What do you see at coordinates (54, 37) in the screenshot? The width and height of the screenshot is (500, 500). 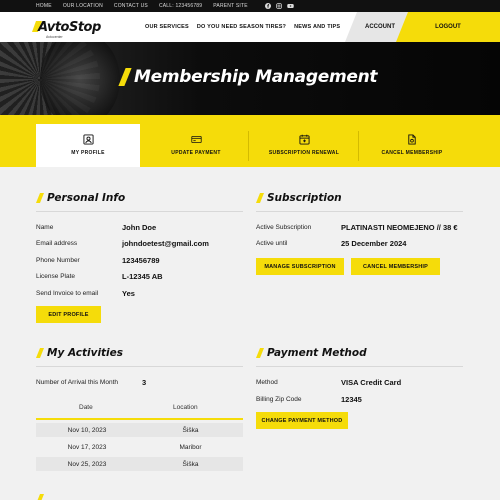 I see `site-logo-subtitle: Avtocenter` at bounding box center [54, 37].